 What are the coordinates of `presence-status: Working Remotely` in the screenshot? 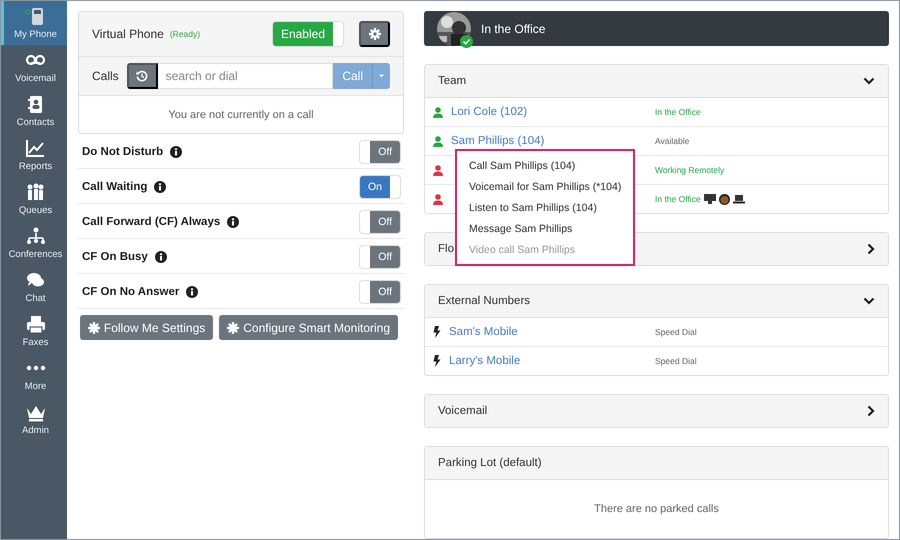 It's located at (689, 170).